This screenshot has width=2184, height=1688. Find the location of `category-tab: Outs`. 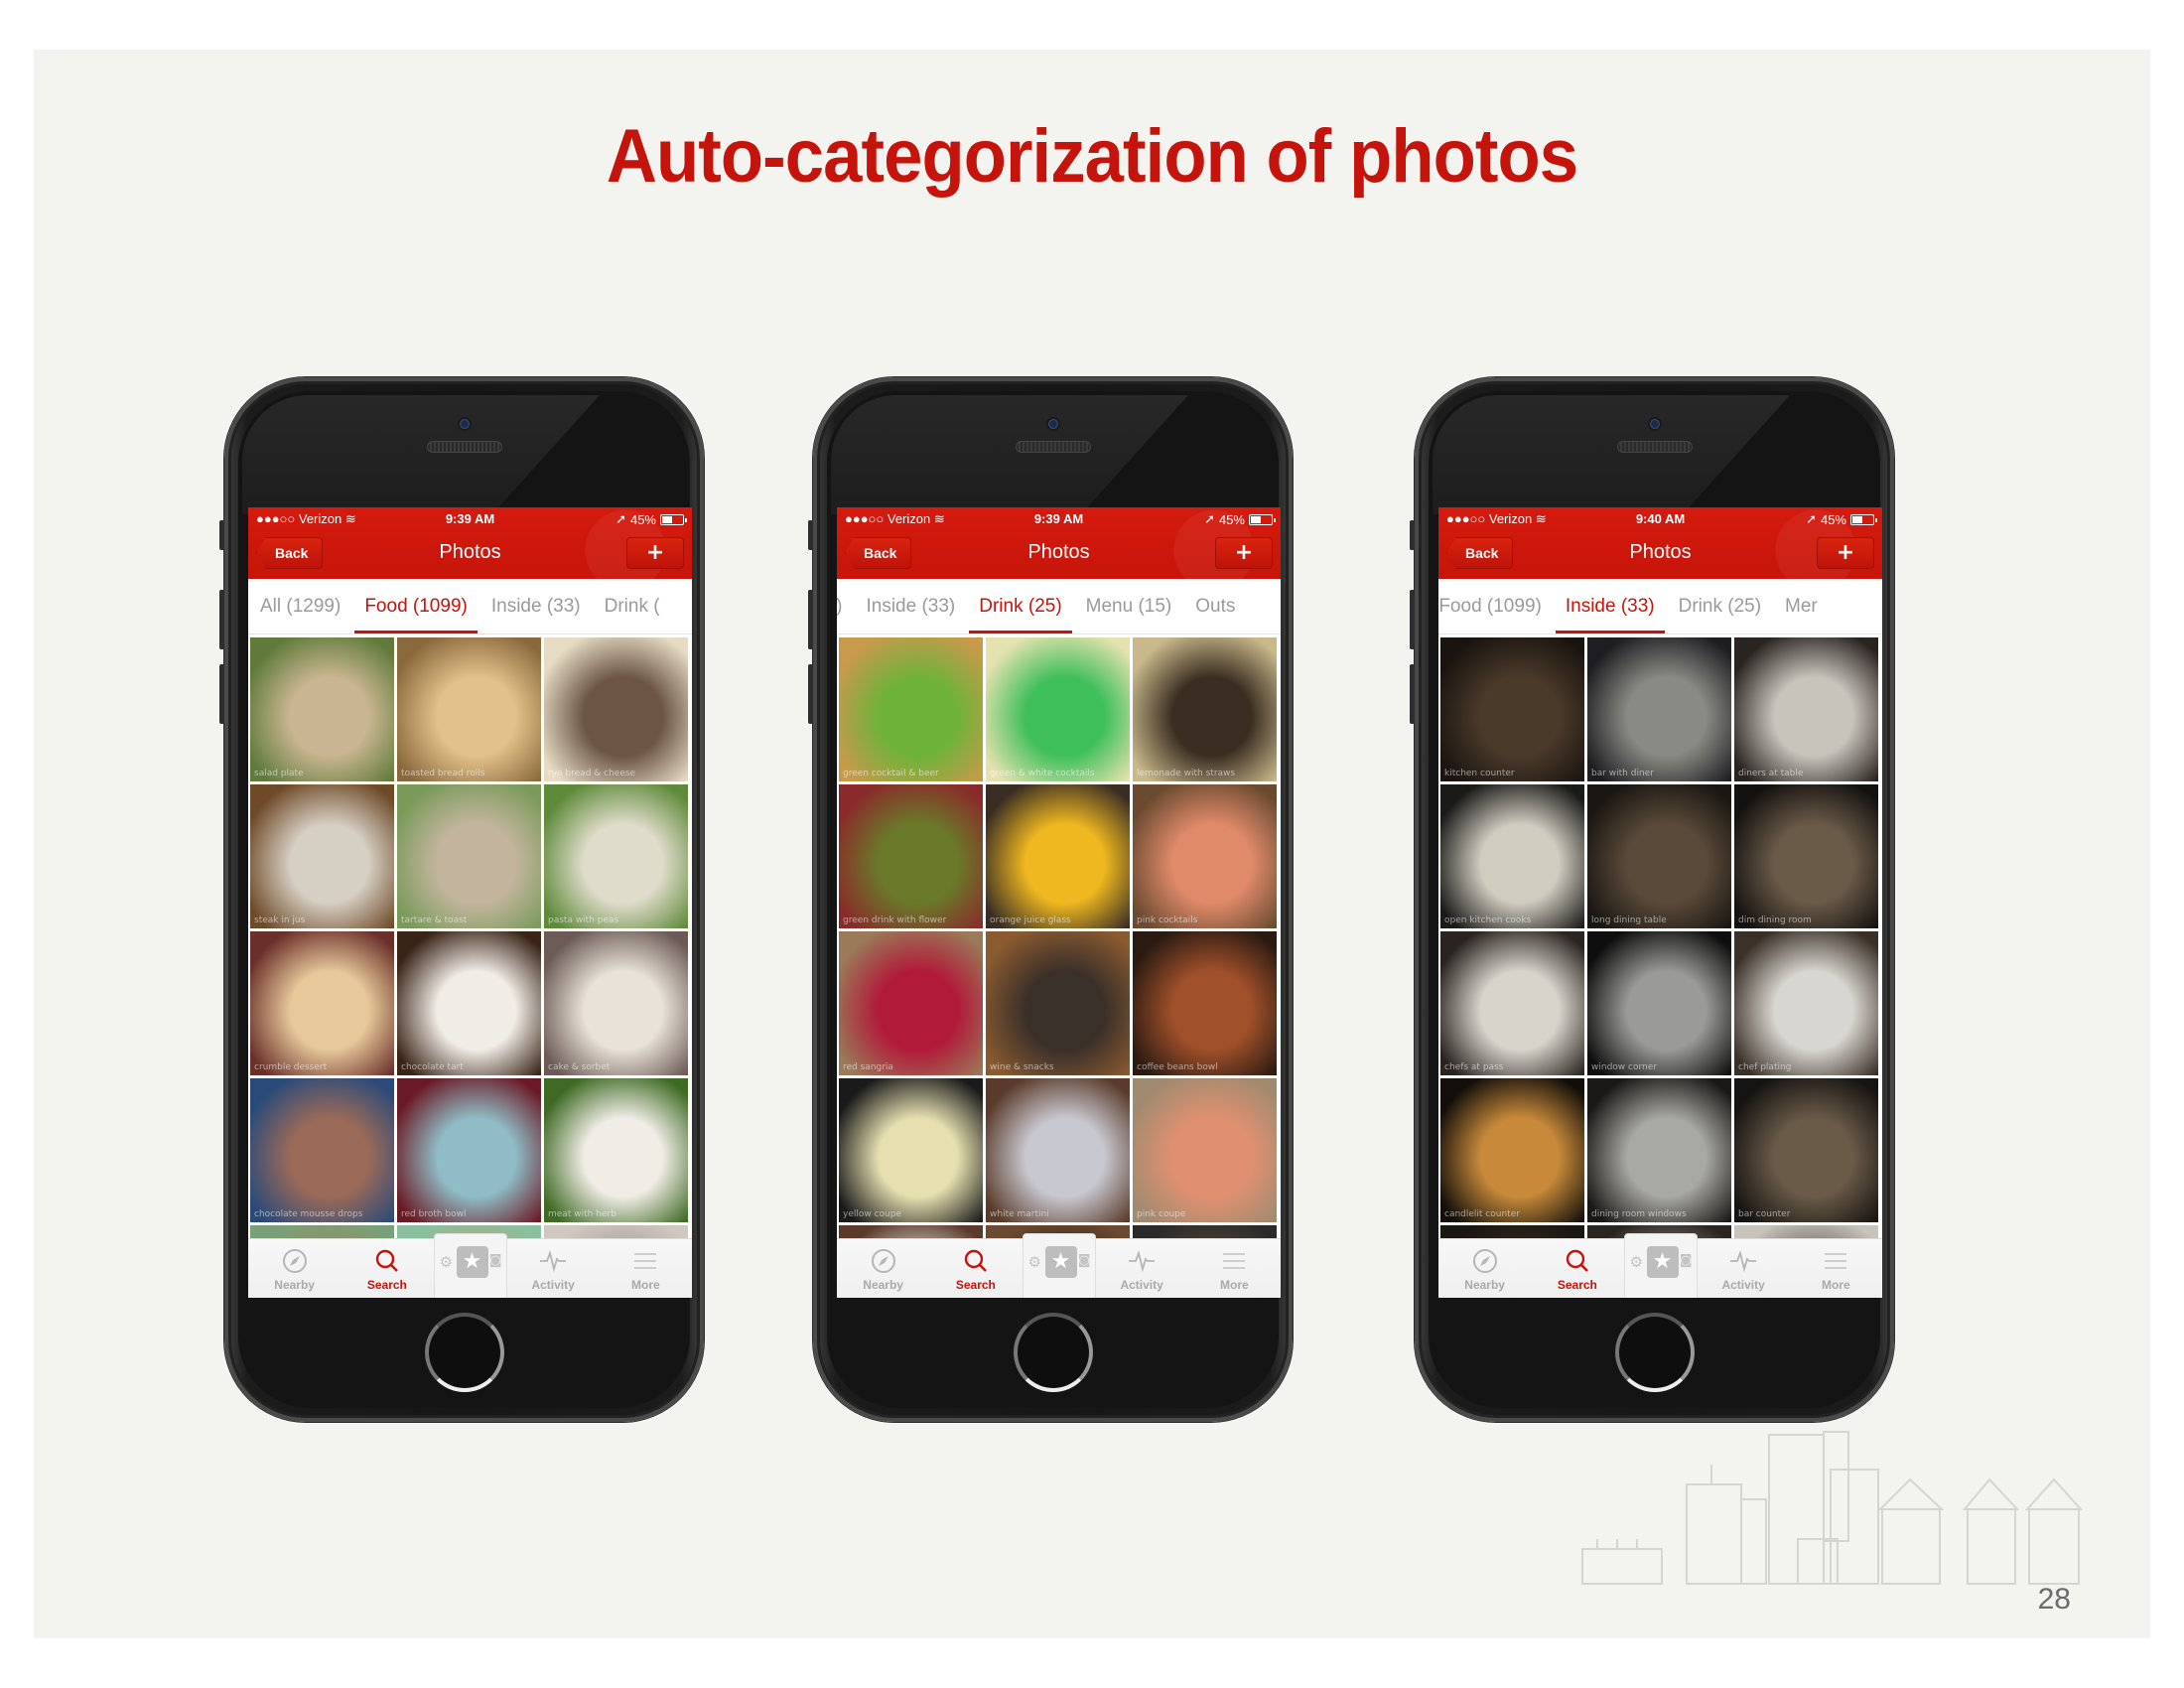

category-tab: Outs is located at coordinates (1215, 606).